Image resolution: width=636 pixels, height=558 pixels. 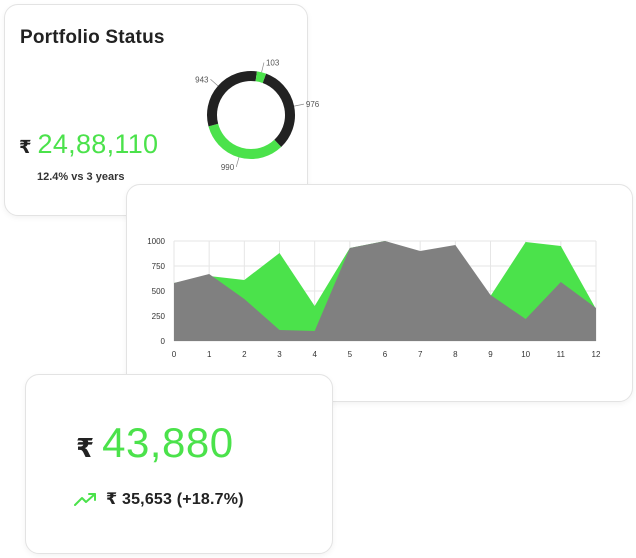 I want to click on x-tick-label: 11, so click(x=561, y=354).